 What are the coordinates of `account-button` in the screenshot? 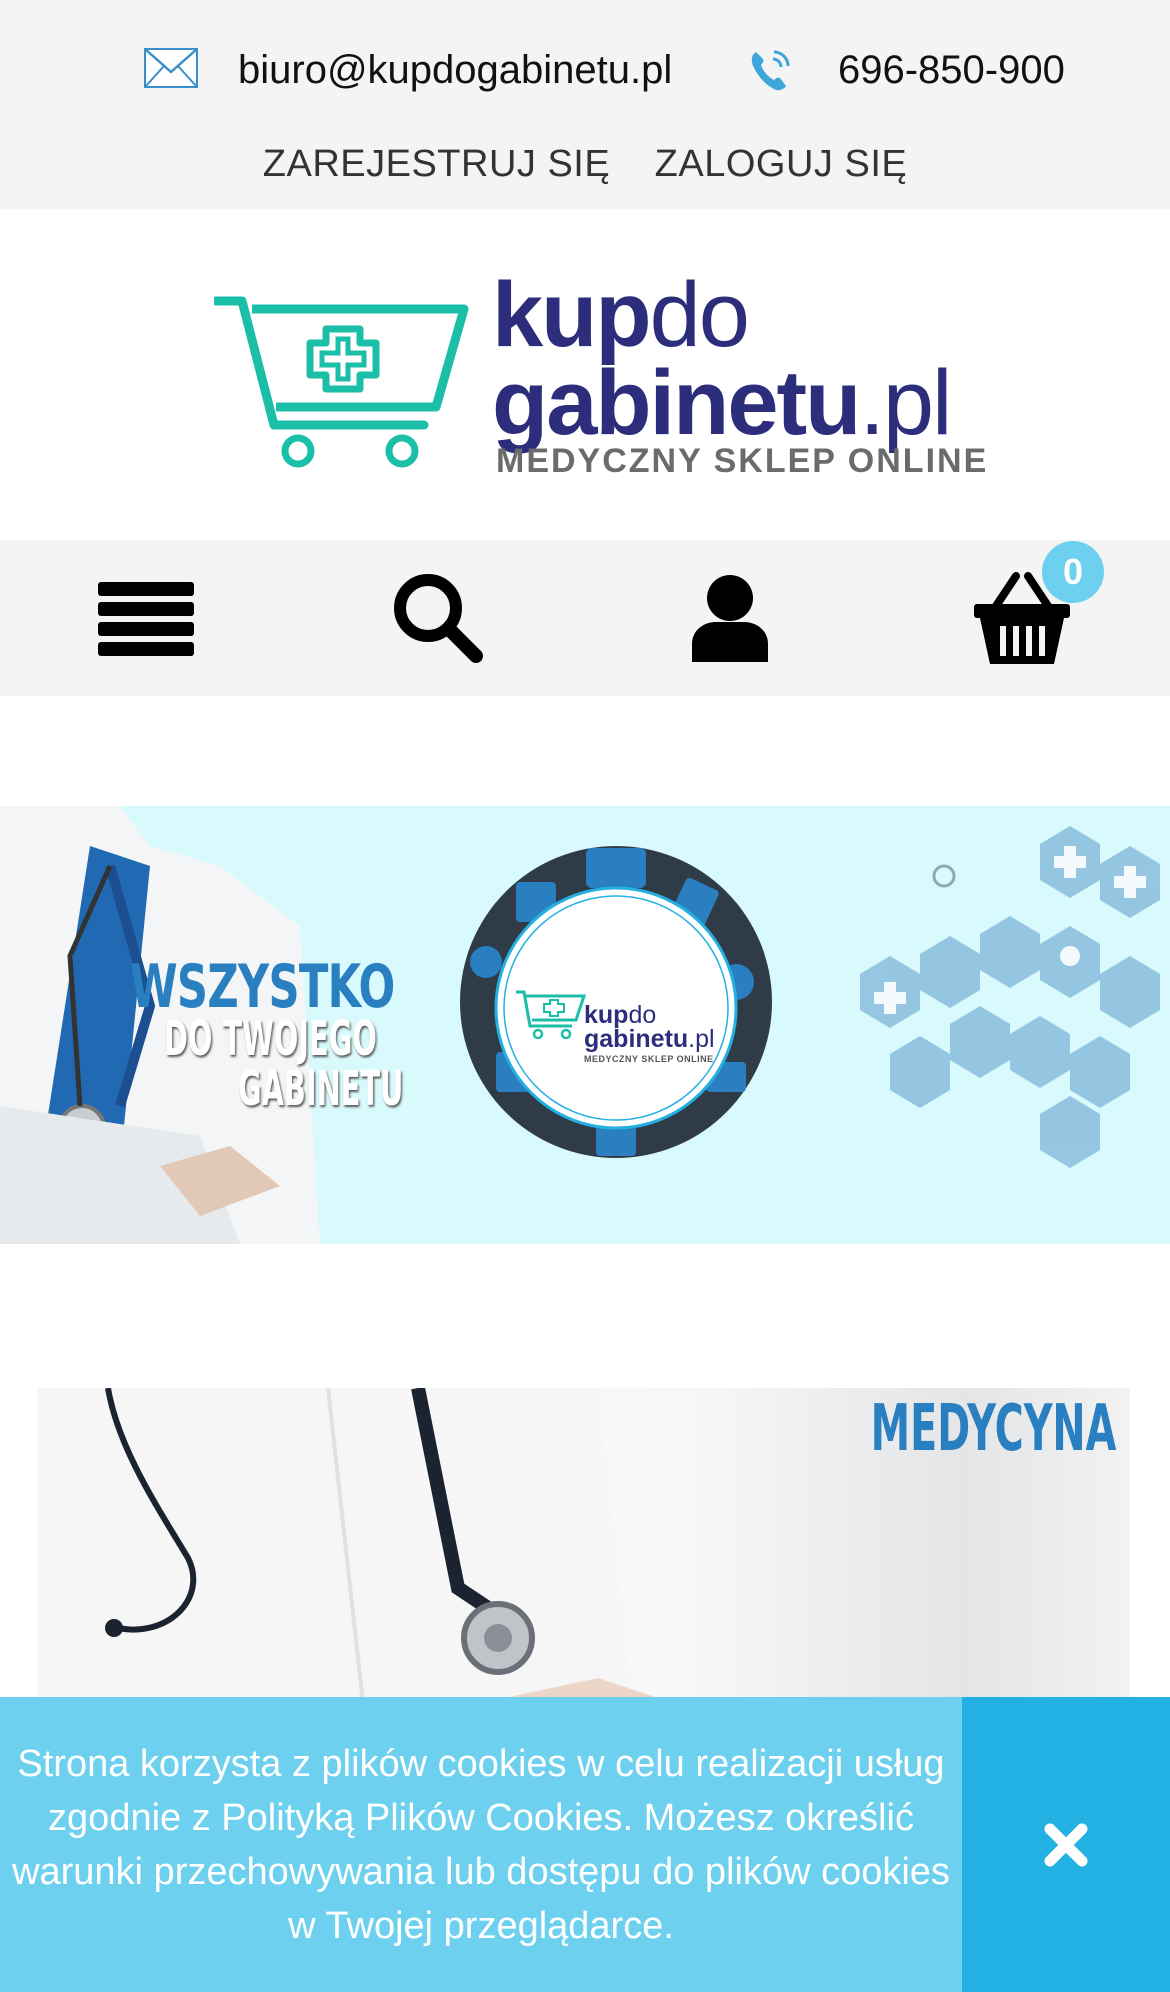 It's located at (730, 618).